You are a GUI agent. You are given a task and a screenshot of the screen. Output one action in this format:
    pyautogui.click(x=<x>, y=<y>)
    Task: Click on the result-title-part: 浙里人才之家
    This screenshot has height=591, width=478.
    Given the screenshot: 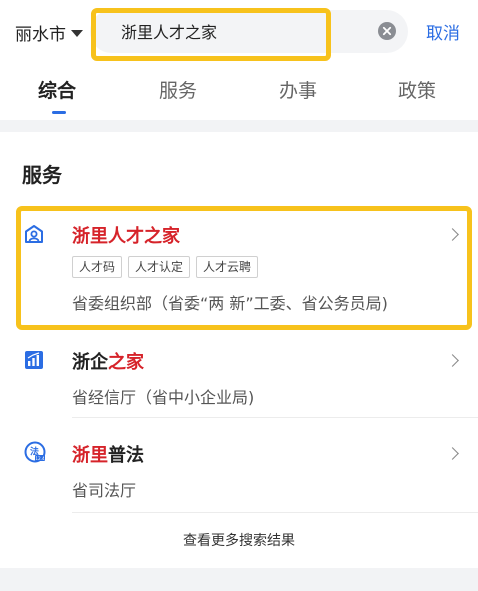 What is the action you would take?
    pyautogui.click(x=126, y=236)
    